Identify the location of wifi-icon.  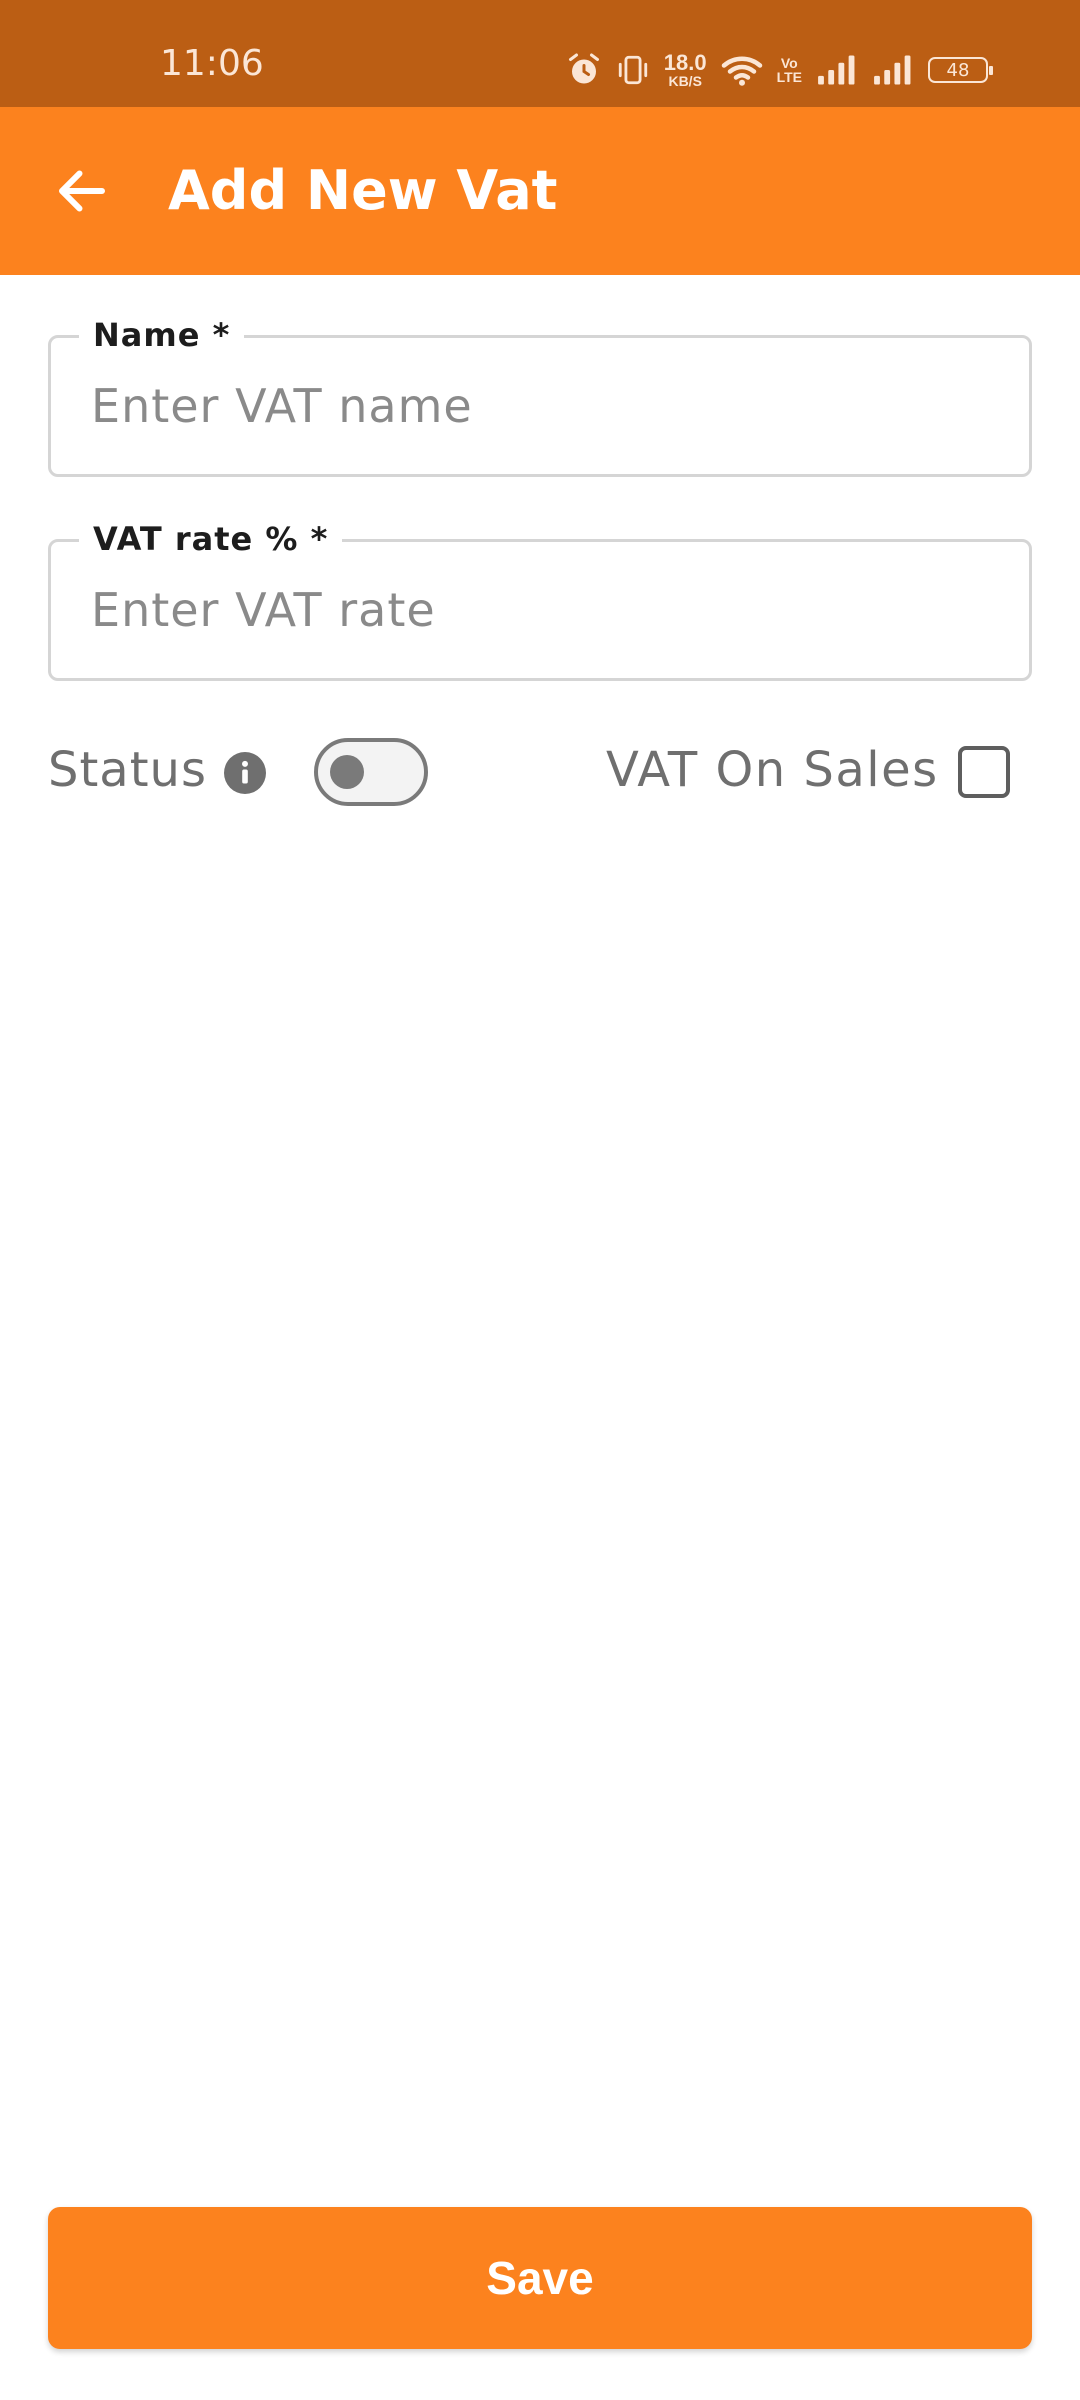
(741, 71).